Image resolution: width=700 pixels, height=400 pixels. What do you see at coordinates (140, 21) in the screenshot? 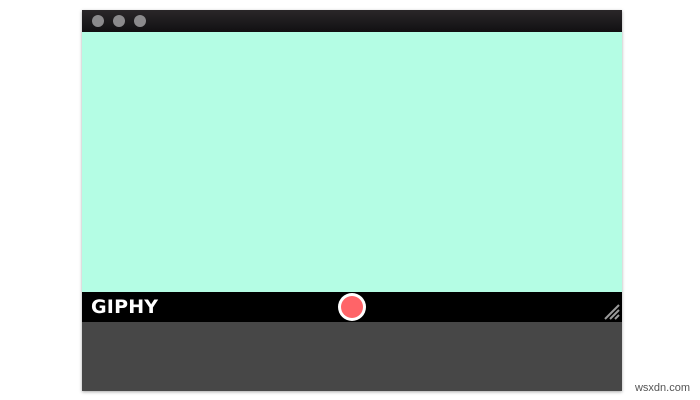
I see `zoom-button` at bounding box center [140, 21].